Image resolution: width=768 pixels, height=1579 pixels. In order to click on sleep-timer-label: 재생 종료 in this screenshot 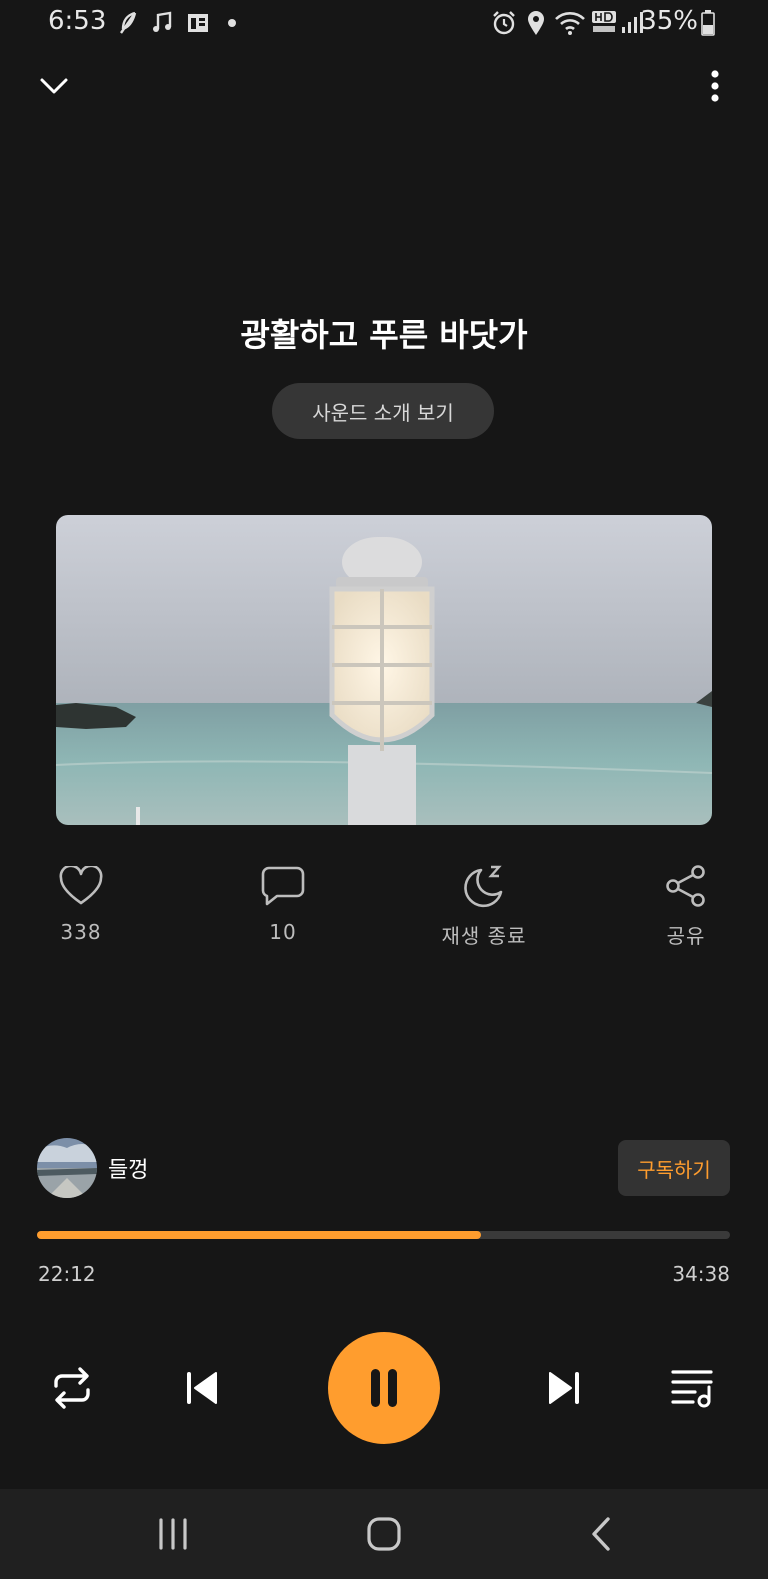, I will do `click(484, 936)`.